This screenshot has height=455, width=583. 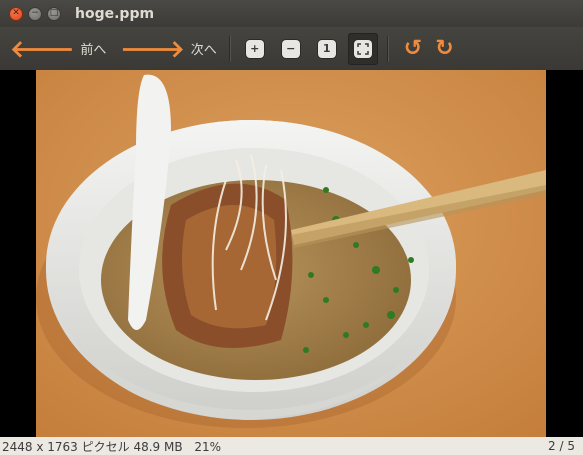 I want to click on rotate-left-icon: ↺, so click(x=413, y=48).